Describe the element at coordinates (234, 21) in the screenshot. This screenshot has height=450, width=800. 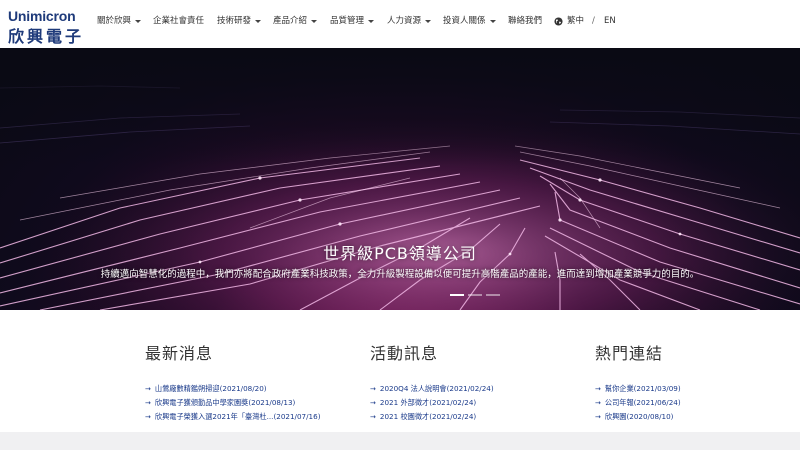
I see `nav-technology-label: 技術研發` at that location.